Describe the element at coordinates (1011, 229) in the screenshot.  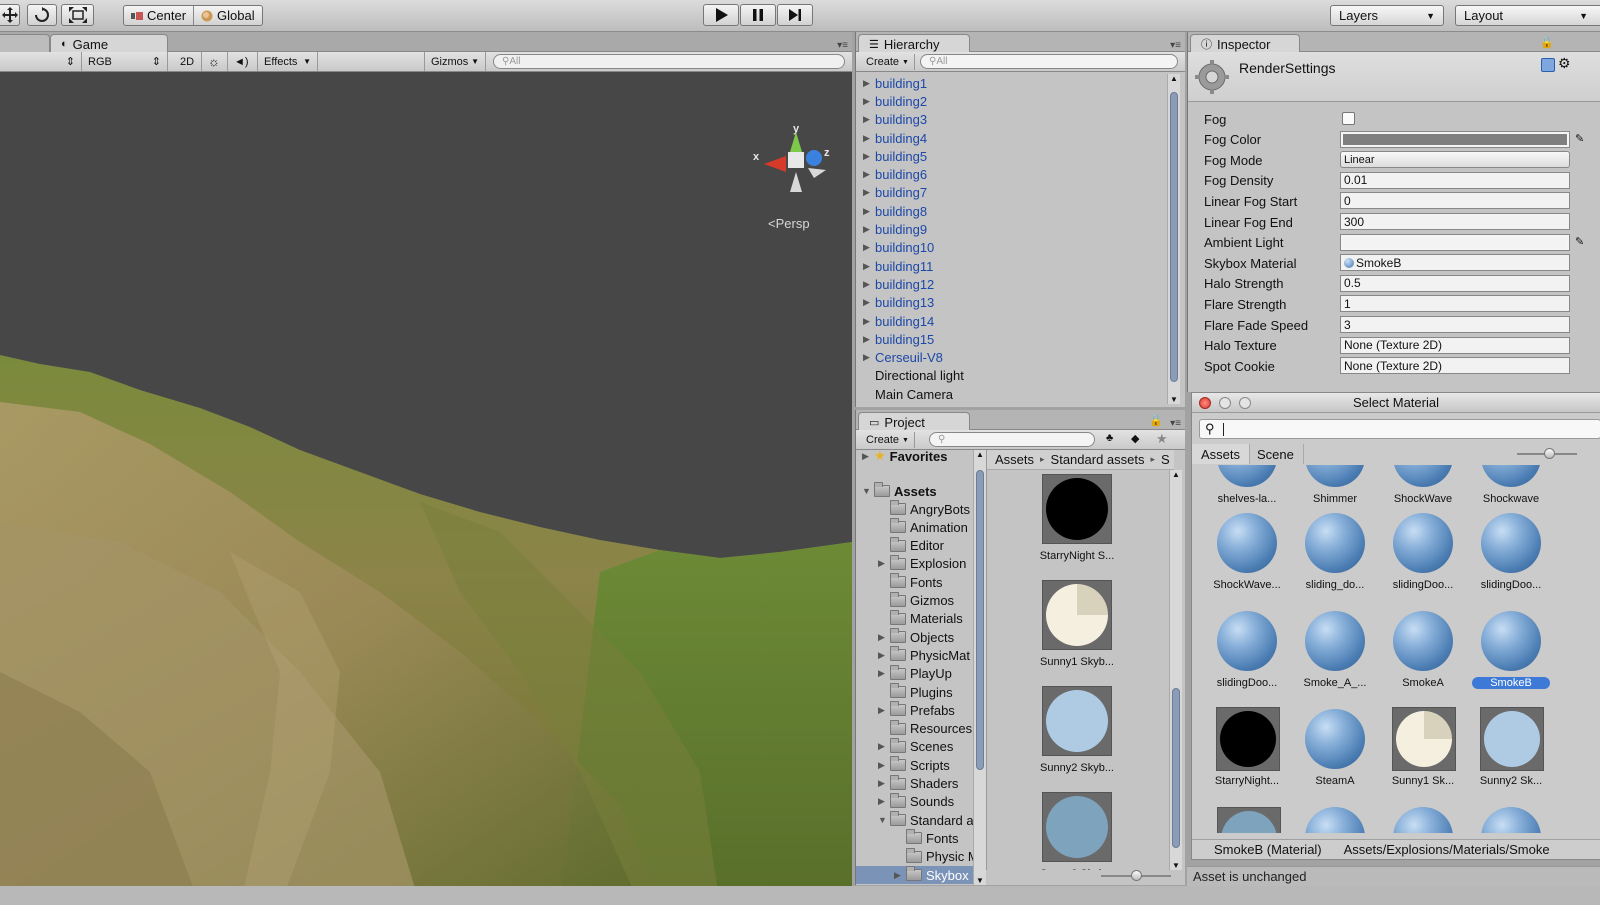
I see `hierarchy-item: ▶ building9` at that location.